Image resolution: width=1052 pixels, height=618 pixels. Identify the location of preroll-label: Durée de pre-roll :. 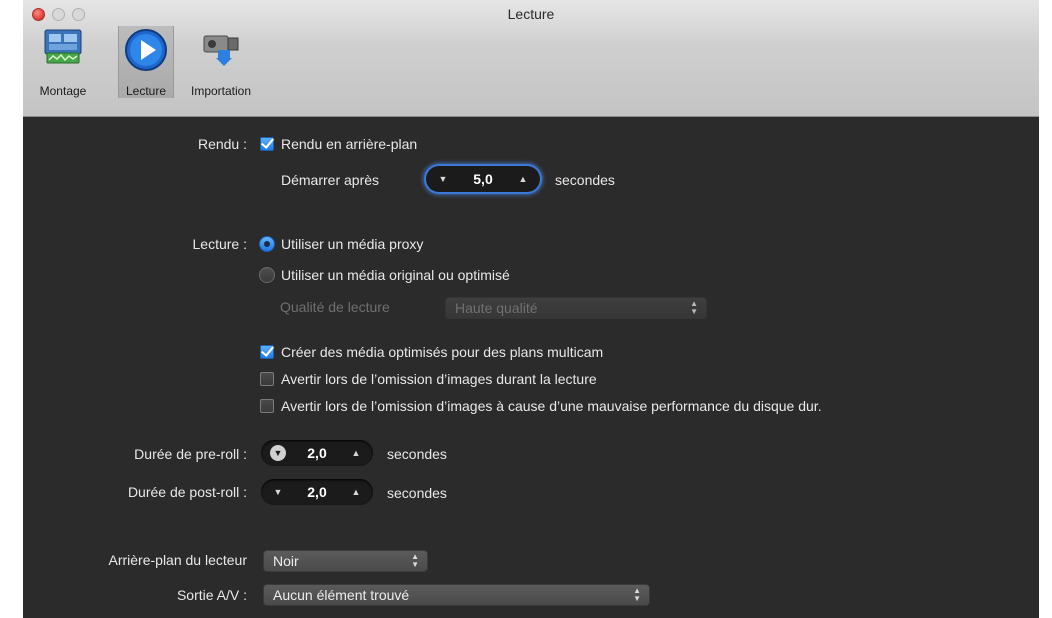
(190, 454).